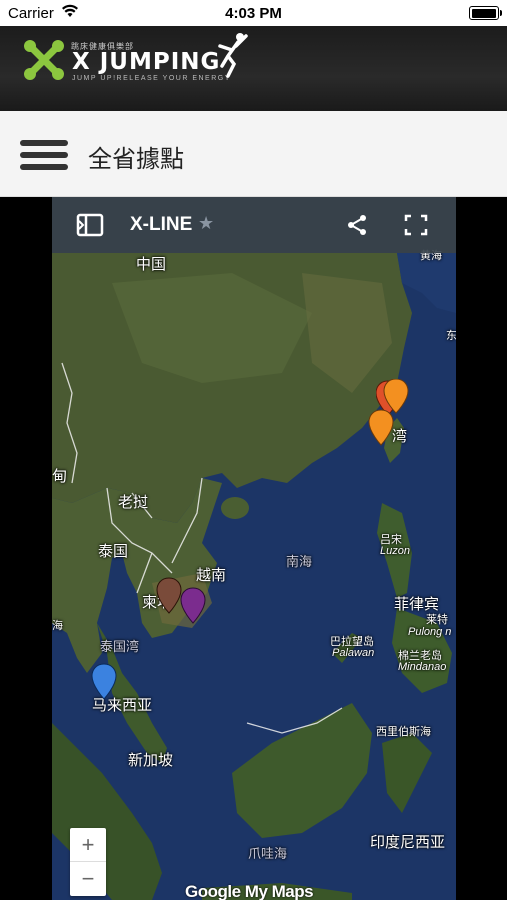 The image size is (507, 900). What do you see at coordinates (151, 760) in the screenshot?
I see `map-label-singapore: 新加坡` at bounding box center [151, 760].